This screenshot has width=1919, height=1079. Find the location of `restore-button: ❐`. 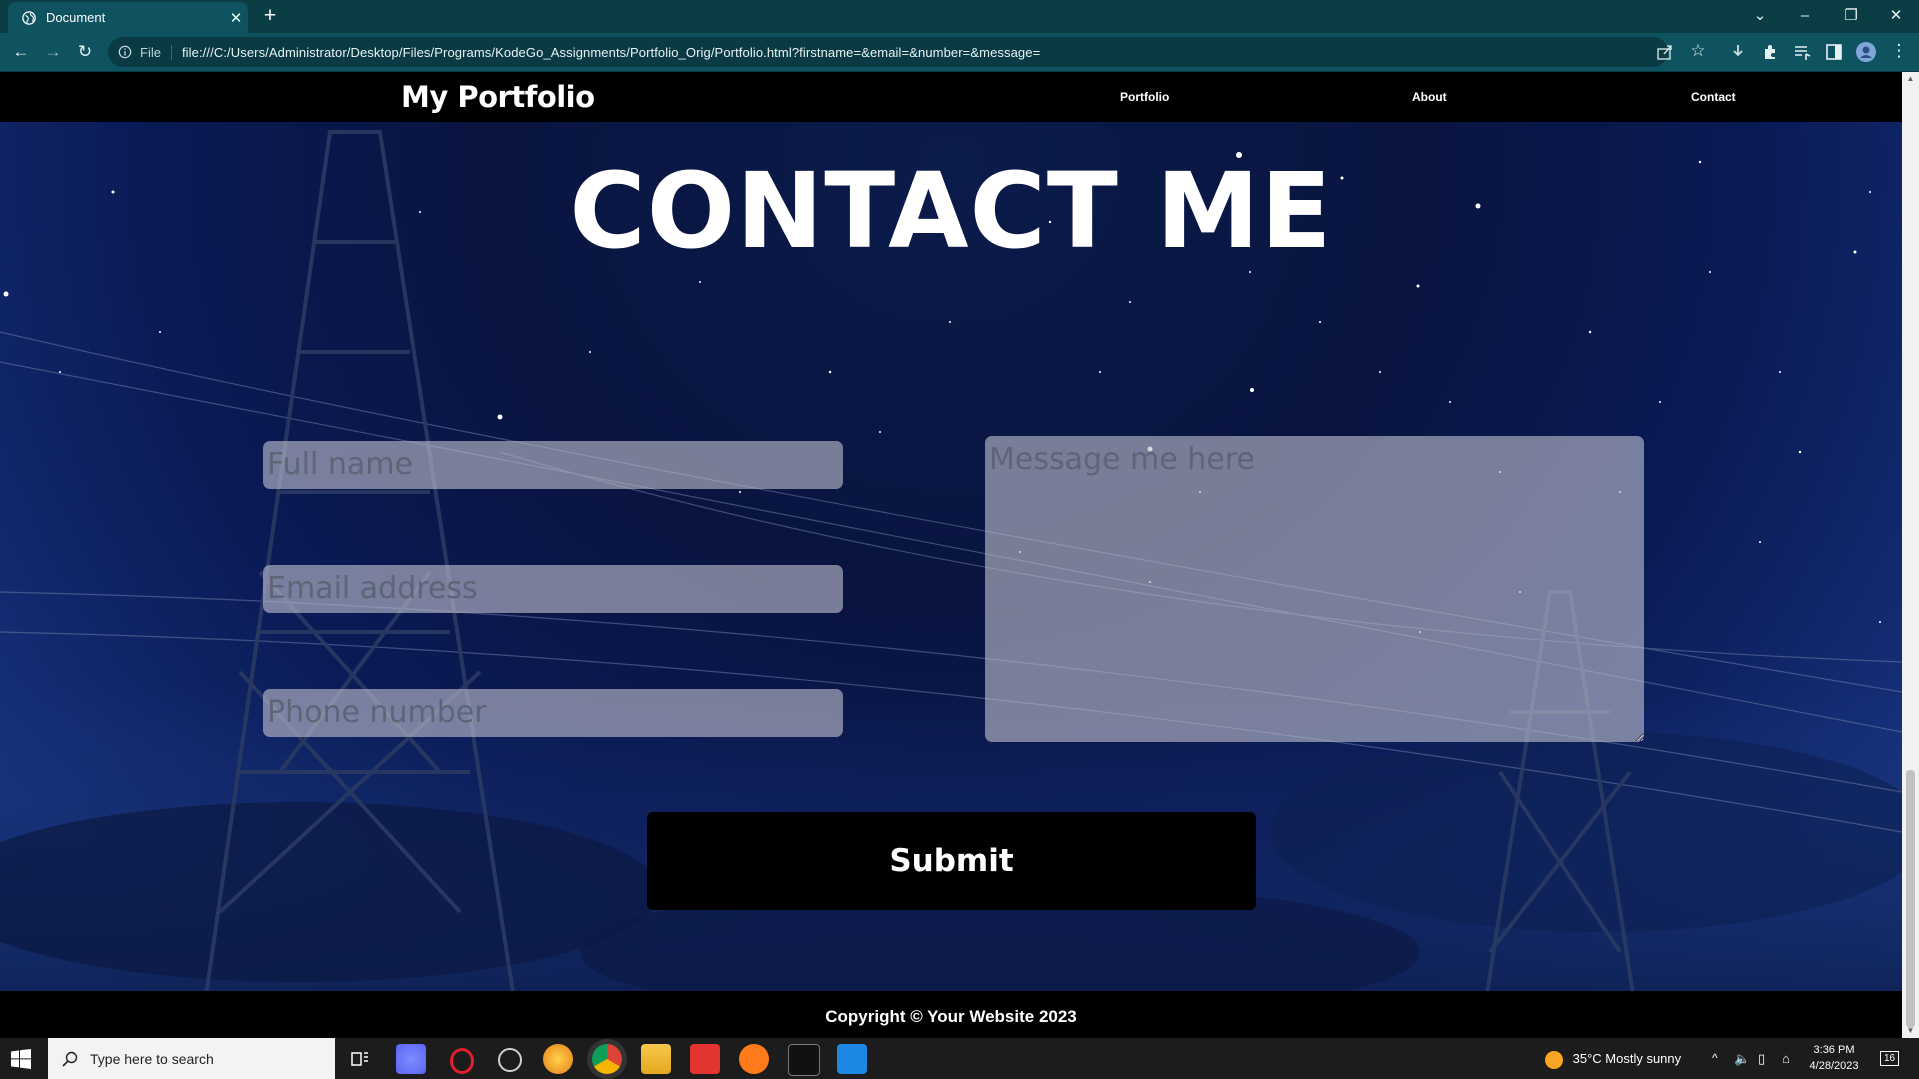

restore-button: ❐ is located at coordinates (1851, 16).